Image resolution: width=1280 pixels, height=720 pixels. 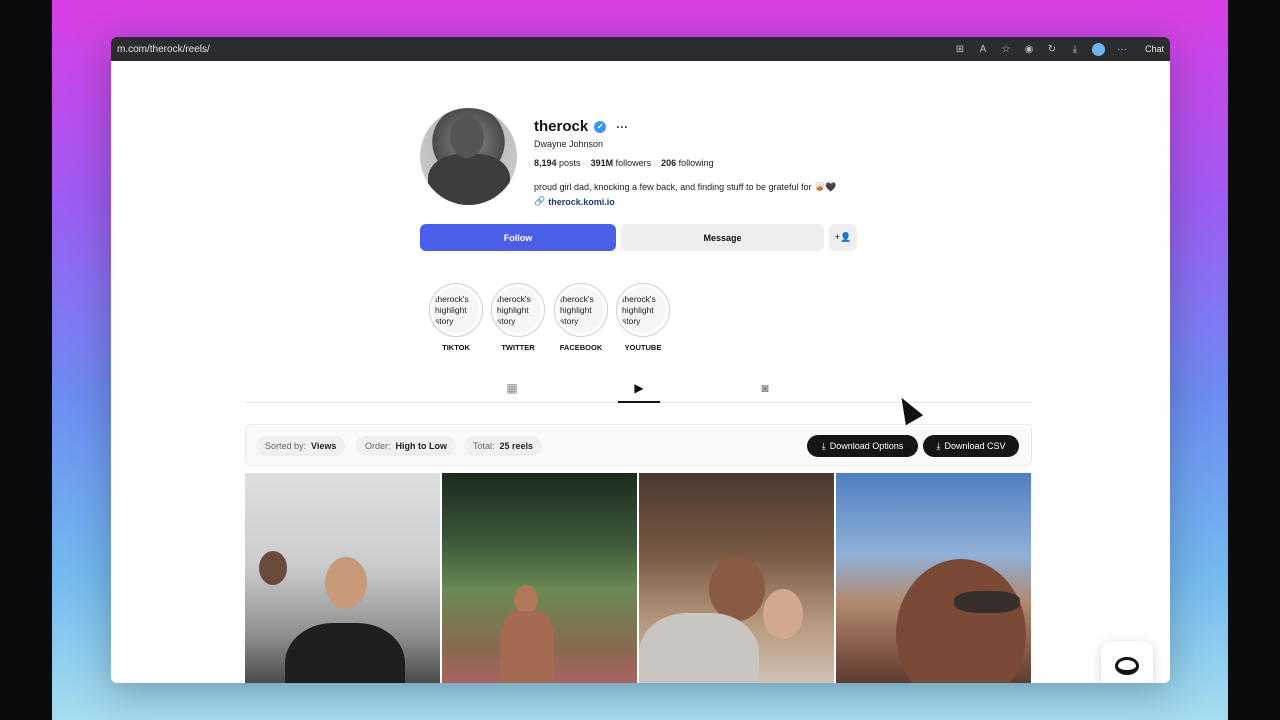 I want to click on profile-stats: 8,194 posts 391M followers 206 following, so click(x=624, y=163).